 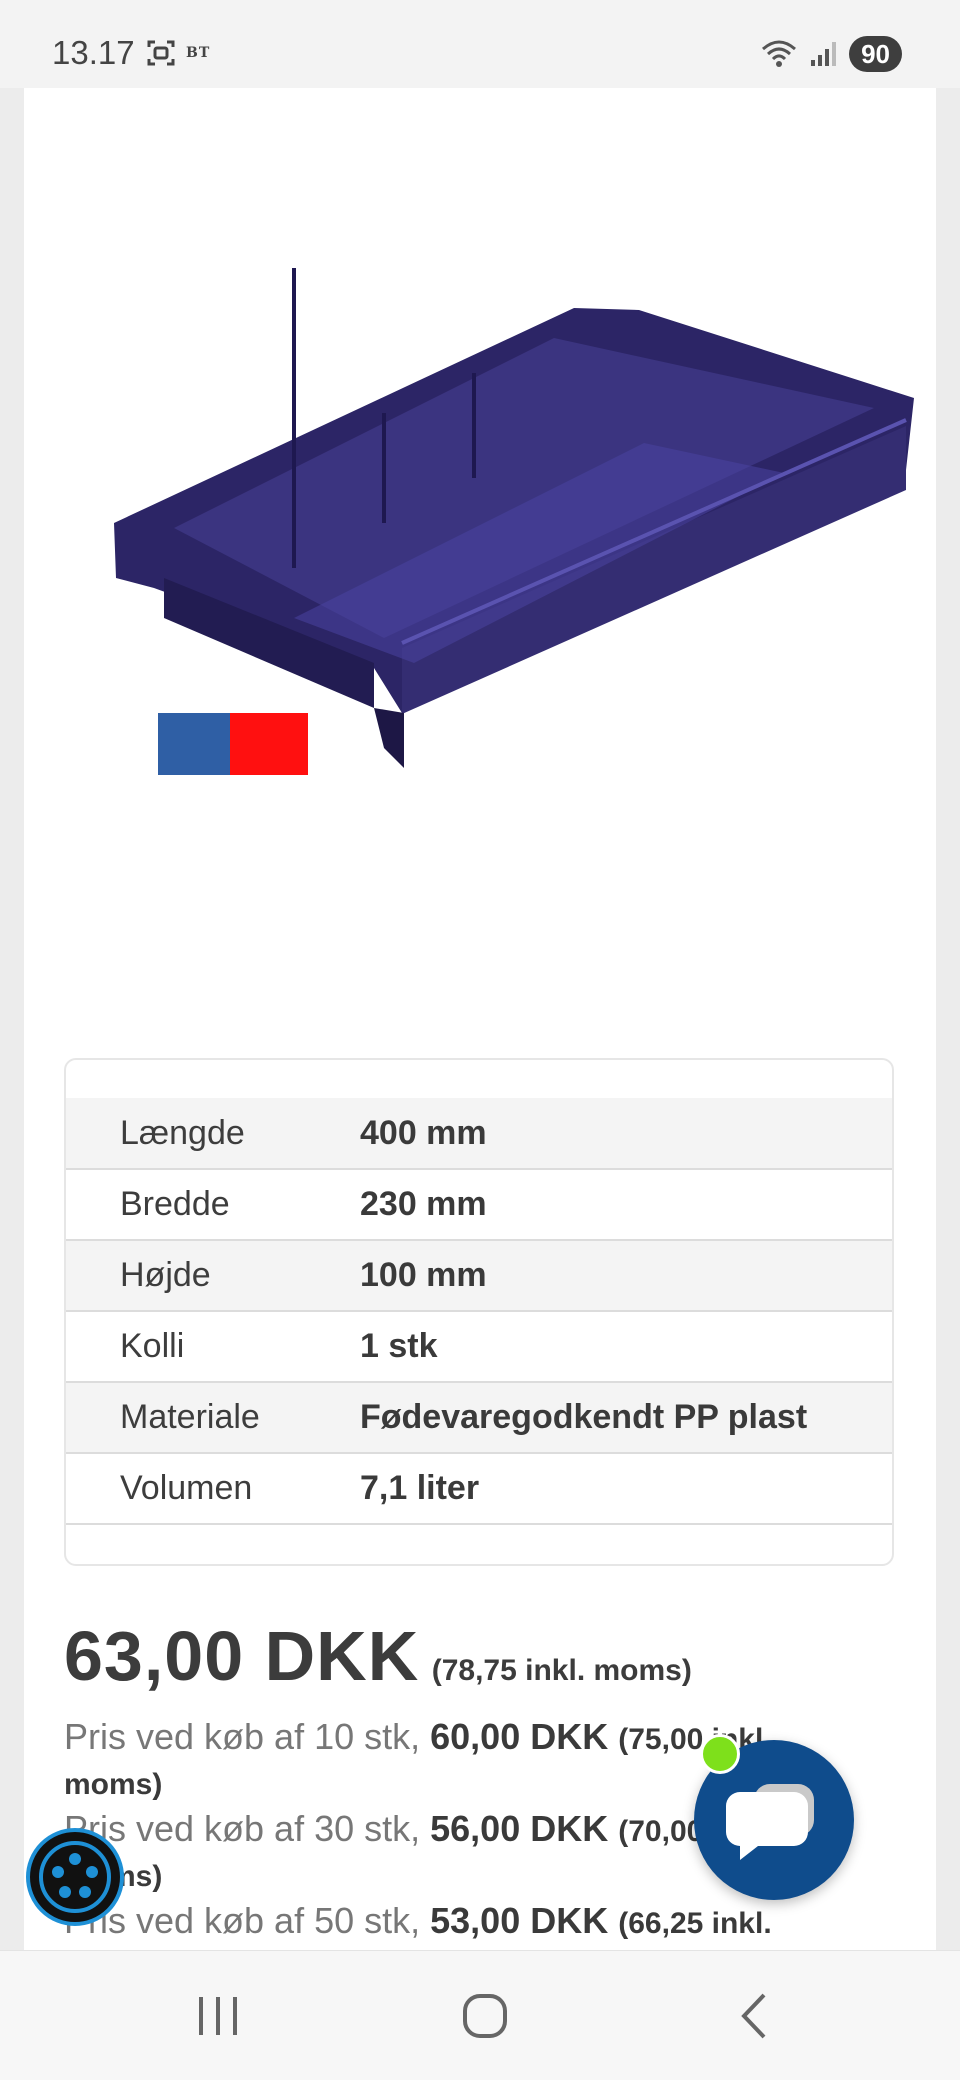 What do you see at coordinates (519, 1920) in the screenshot?
I see `tier-amount: 53,00 DKK` at bounding box center [519, 1920].